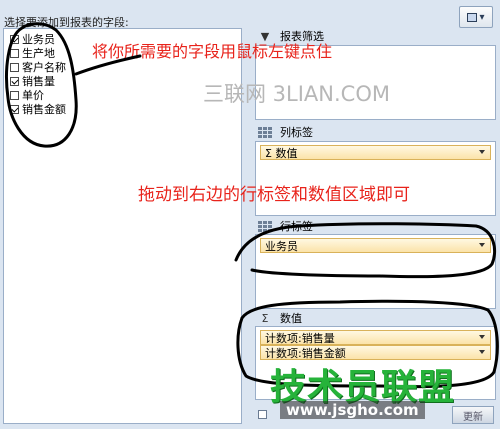 The width and height of the screenshot is (500, 429). I want to click on watermark-top: 三联网 3LIAN.COM, so click(296, 94).